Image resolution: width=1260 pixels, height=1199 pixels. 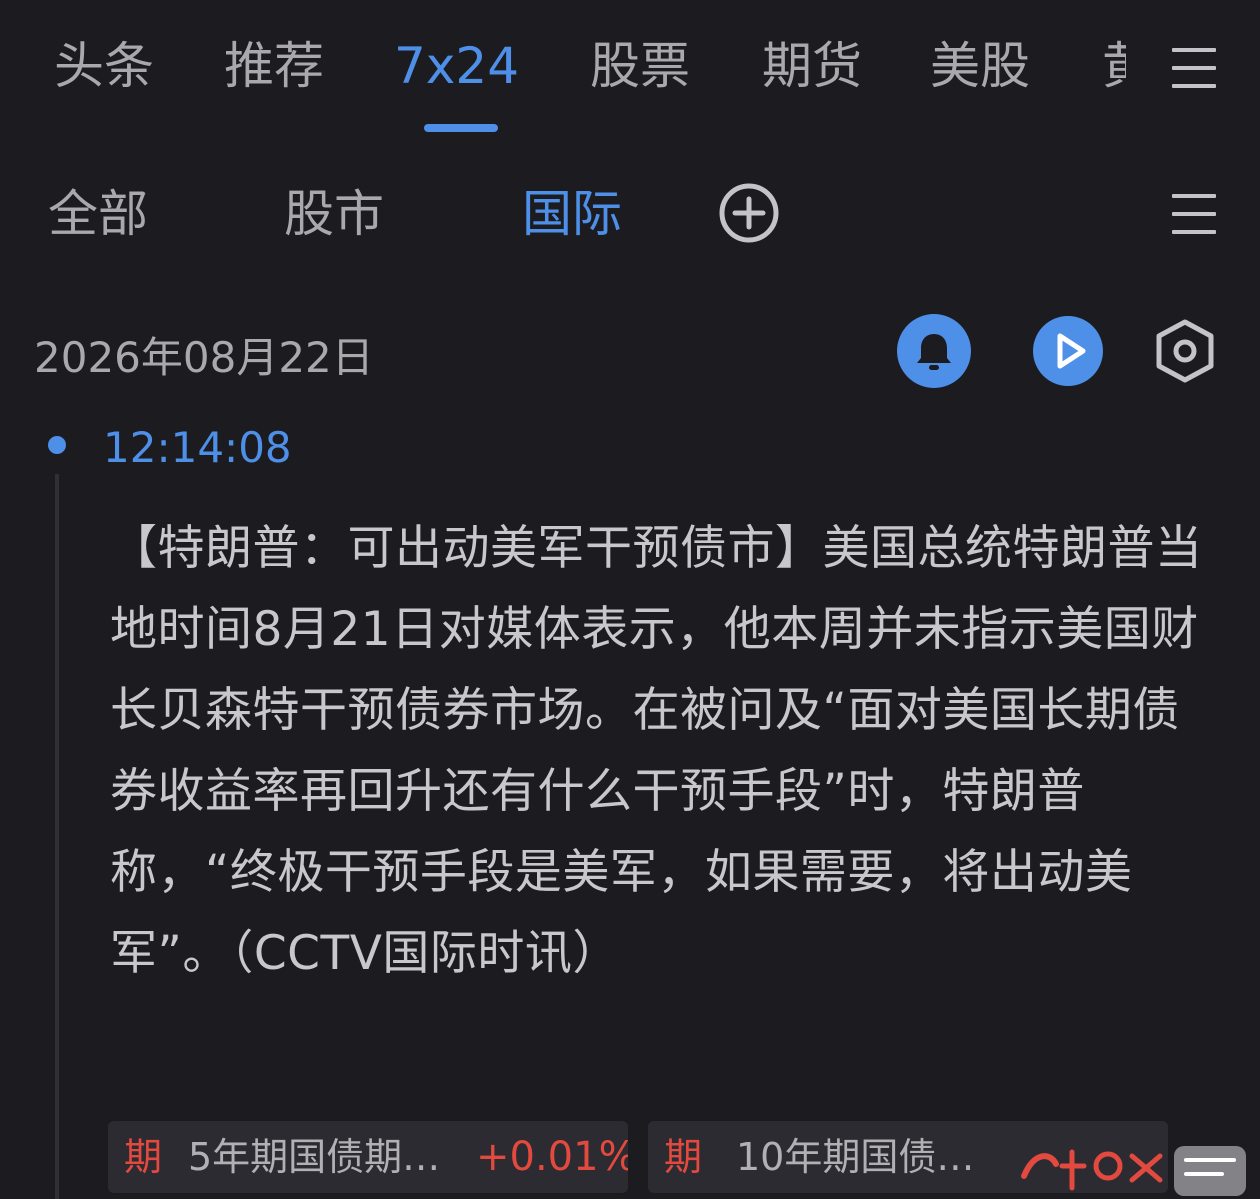 I want to click on top-tab-bar: 头条 推荐 7x24 股票 期货 美股 黄, so click(x=630, y=75).